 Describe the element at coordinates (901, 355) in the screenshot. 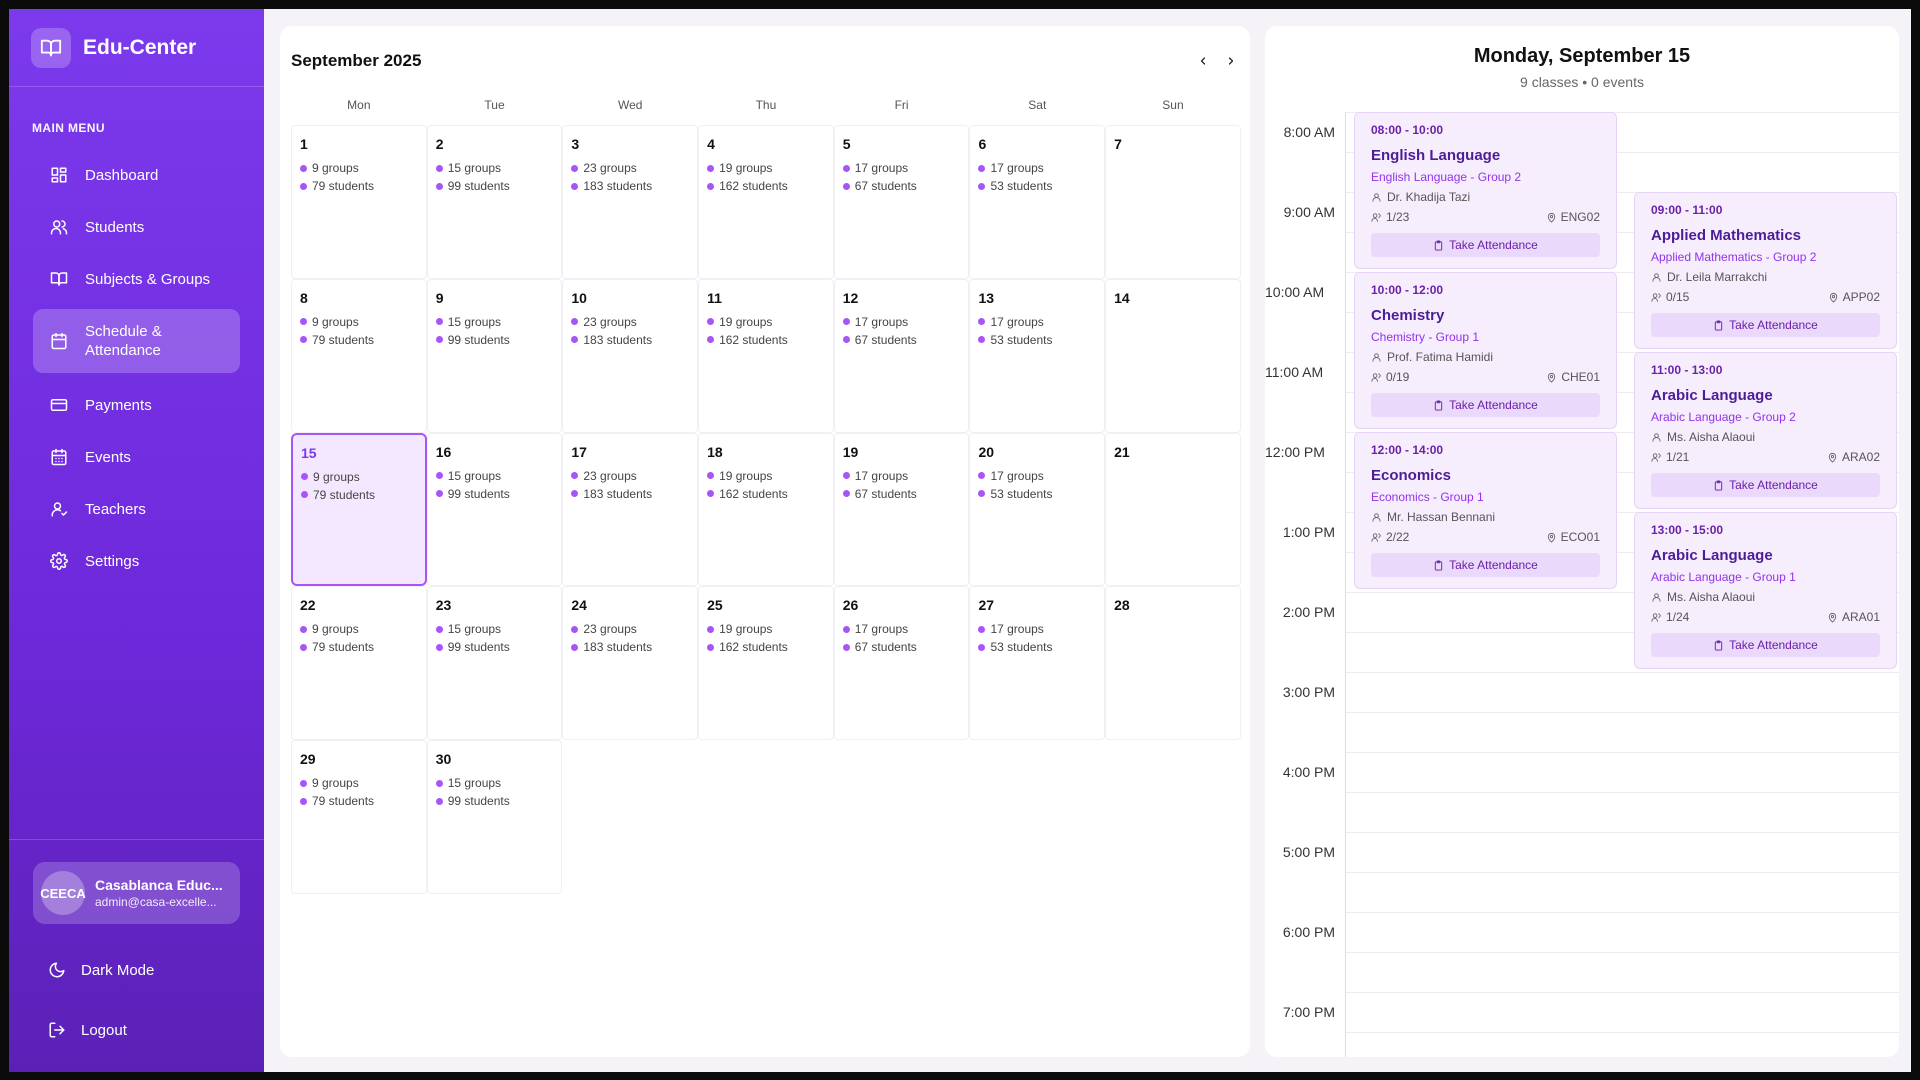

I see `day-cell: 12 17 groups 67 students` at that location.